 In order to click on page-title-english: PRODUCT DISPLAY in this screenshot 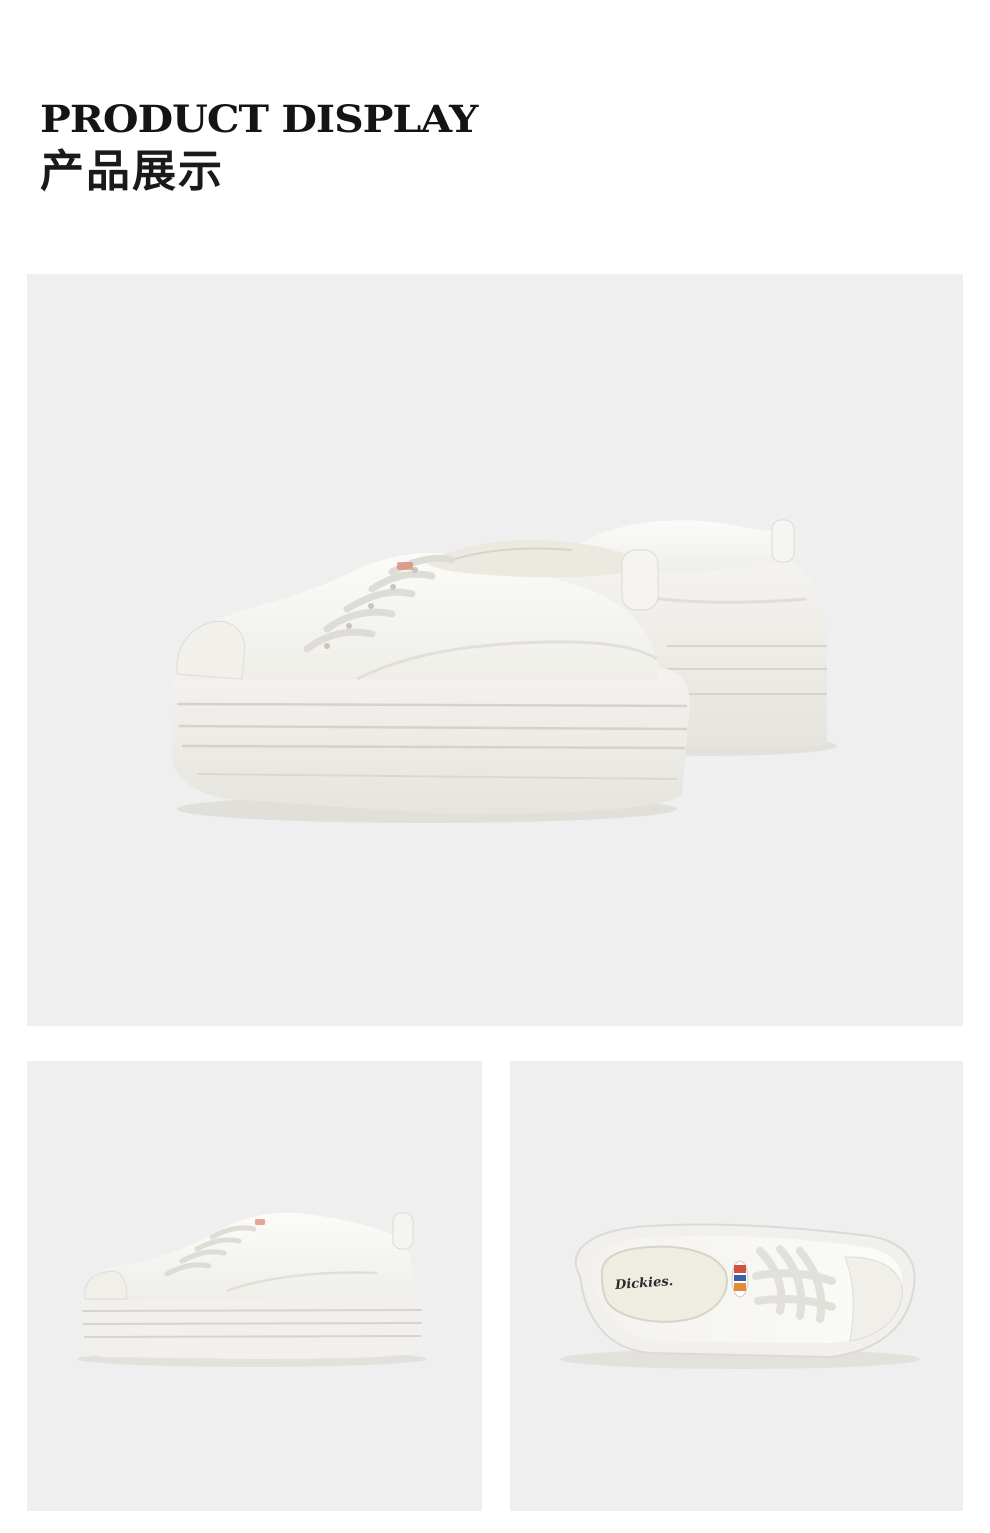, I will do `click(259, 119)`.